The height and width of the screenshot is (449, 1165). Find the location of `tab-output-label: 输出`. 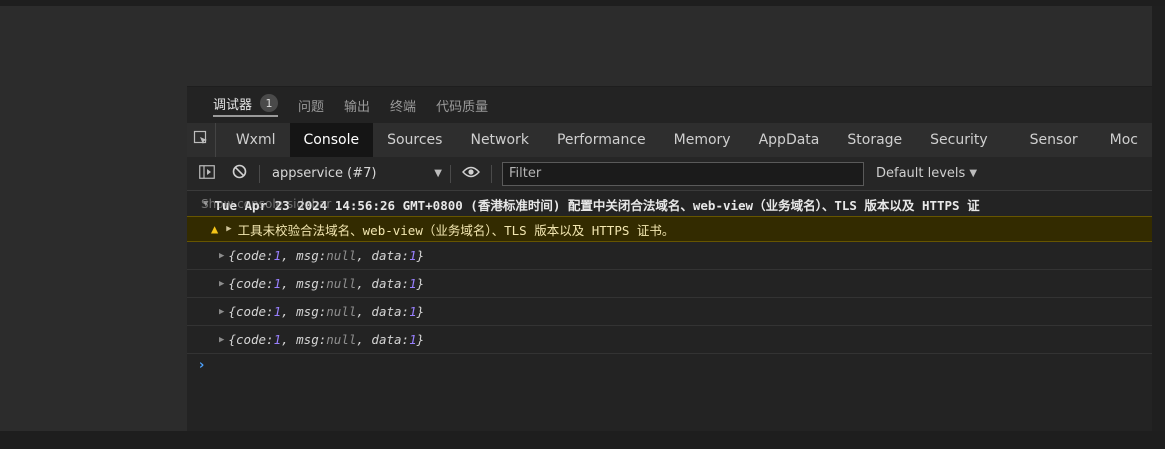

tab-output-label: 输出 is located at coordinates (357, 107).